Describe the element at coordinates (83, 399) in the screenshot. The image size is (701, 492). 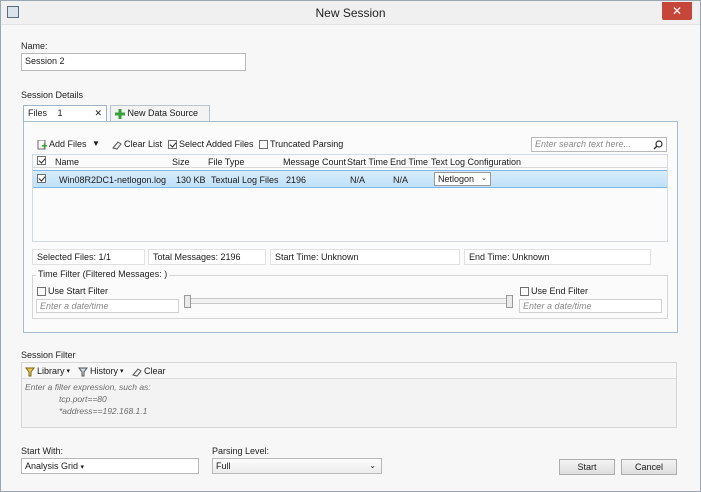
I see `filter-hint-line: tcp.port==80` at that location.